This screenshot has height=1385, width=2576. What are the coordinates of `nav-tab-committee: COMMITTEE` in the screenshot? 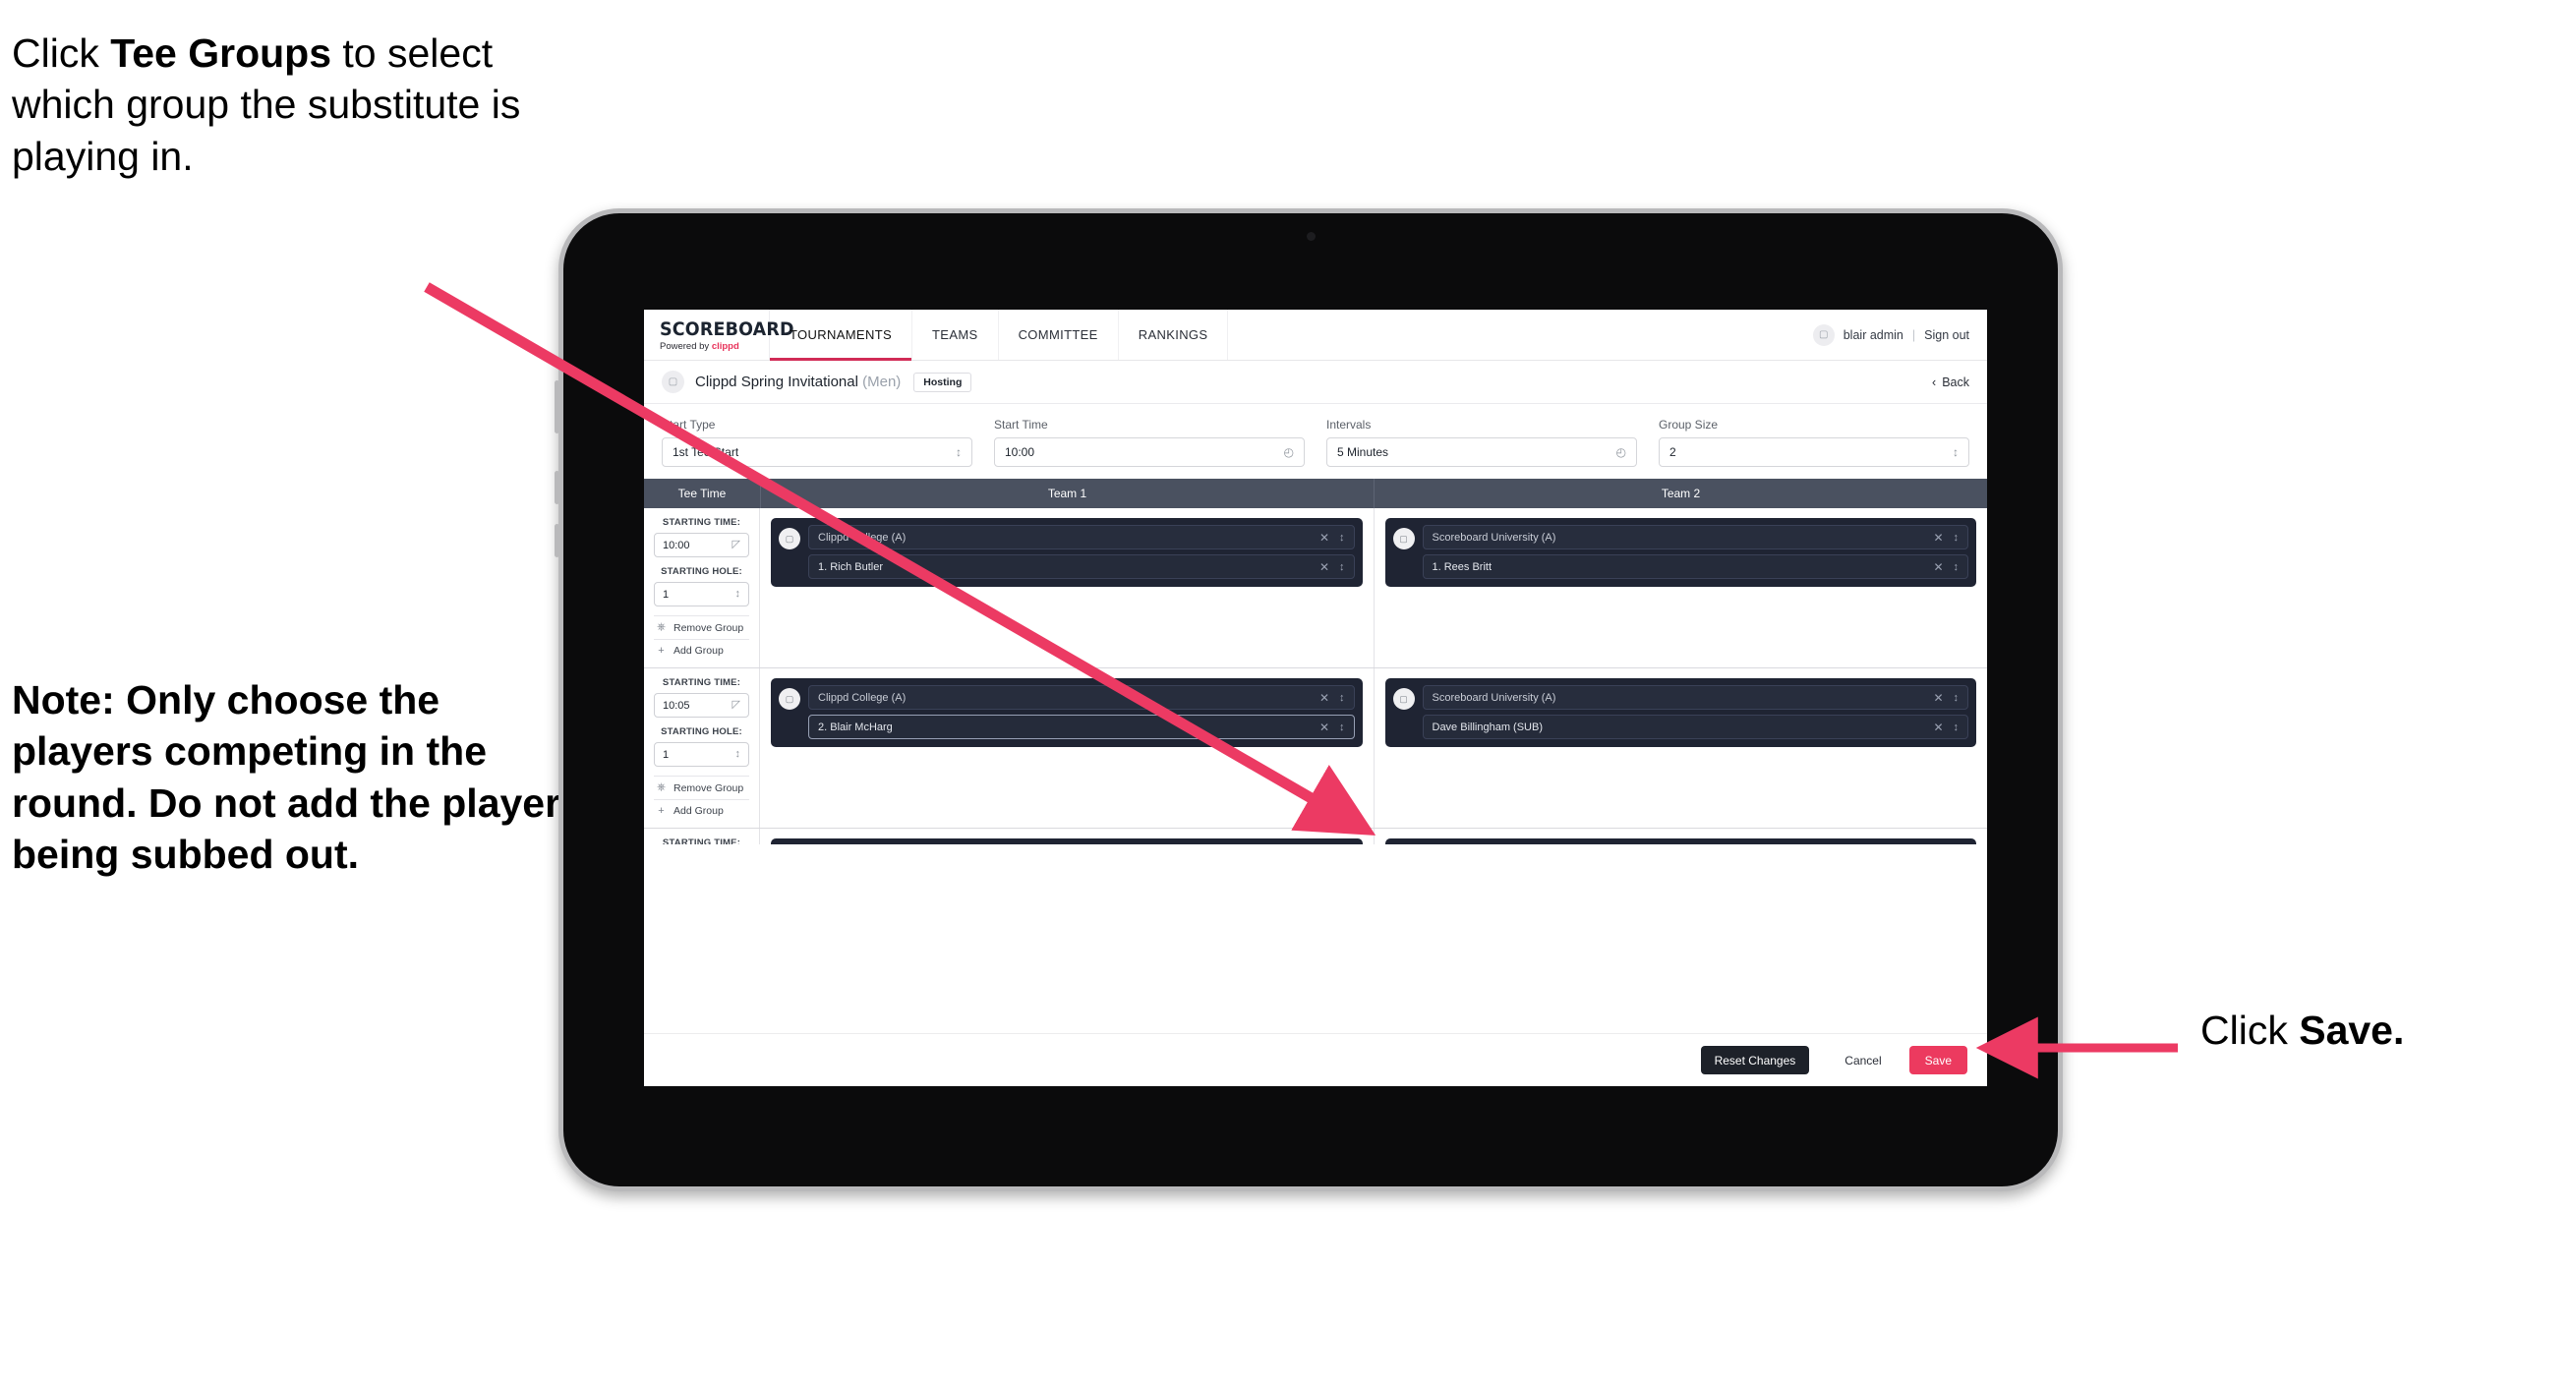 It's located at (1059, 335).